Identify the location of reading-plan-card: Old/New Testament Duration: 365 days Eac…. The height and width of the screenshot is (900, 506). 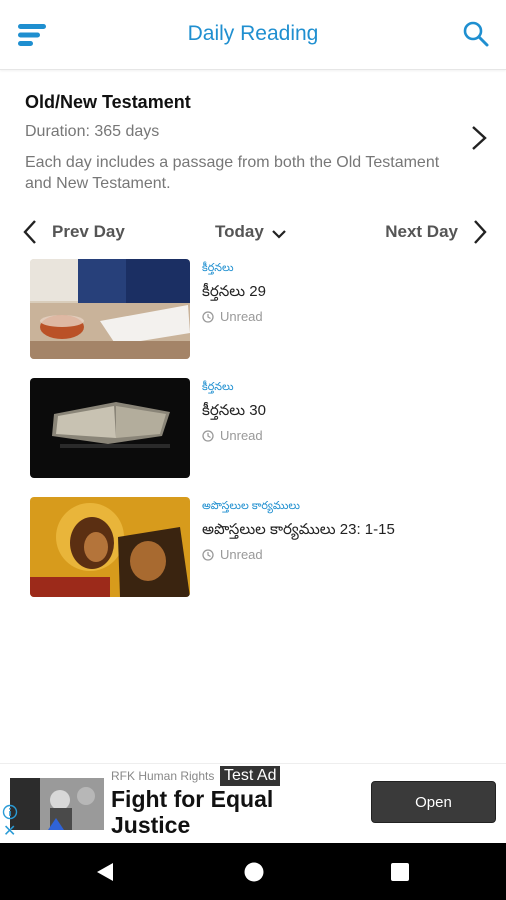
(253, 136).